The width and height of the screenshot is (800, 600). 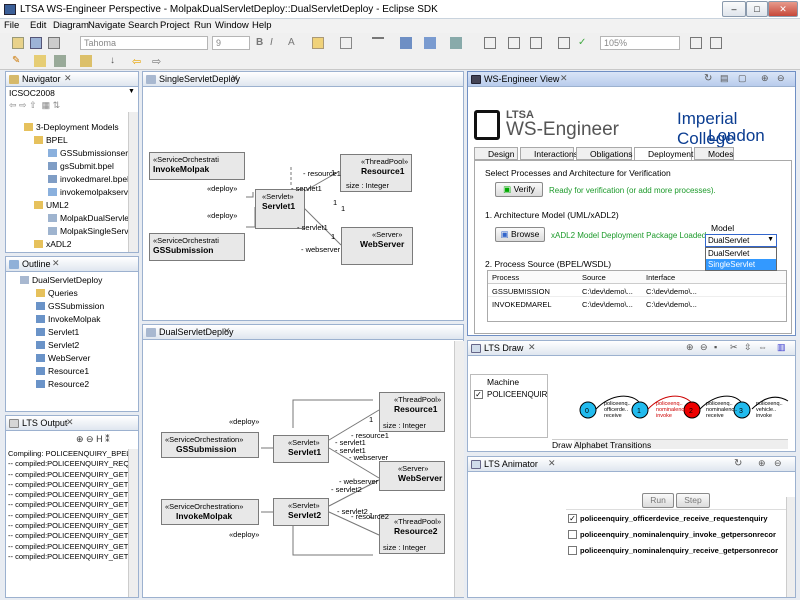 I want to click on menu-edit: Edit, so click(x=38, y=25).